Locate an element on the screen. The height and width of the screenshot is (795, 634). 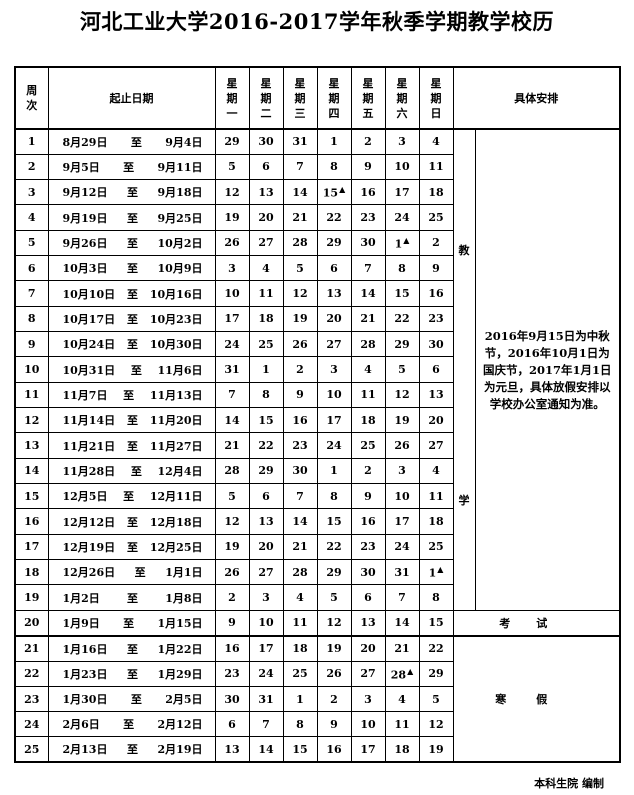
teaching-label: 教学 is located at coordinates (464, 369).